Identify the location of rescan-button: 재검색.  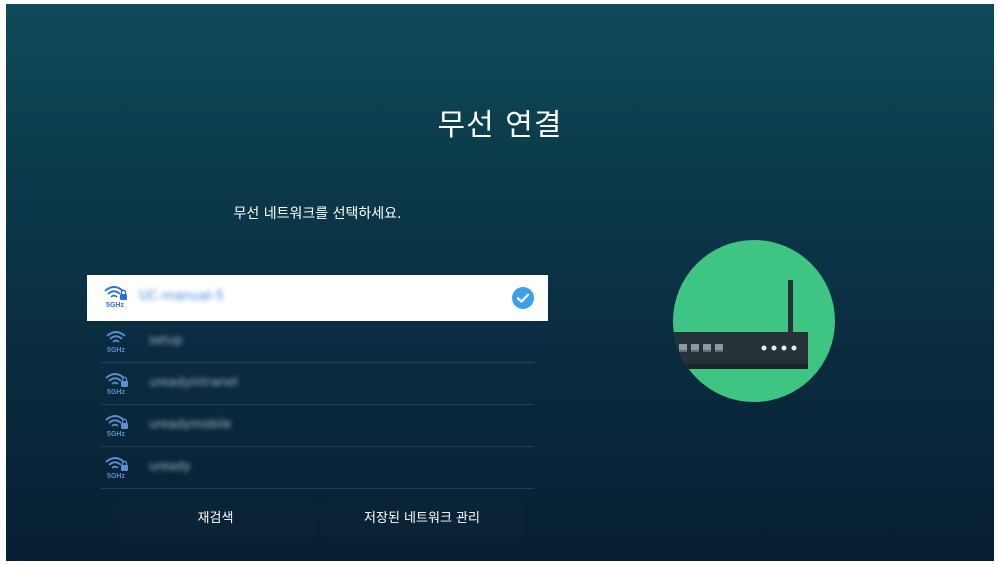
(215, 518).